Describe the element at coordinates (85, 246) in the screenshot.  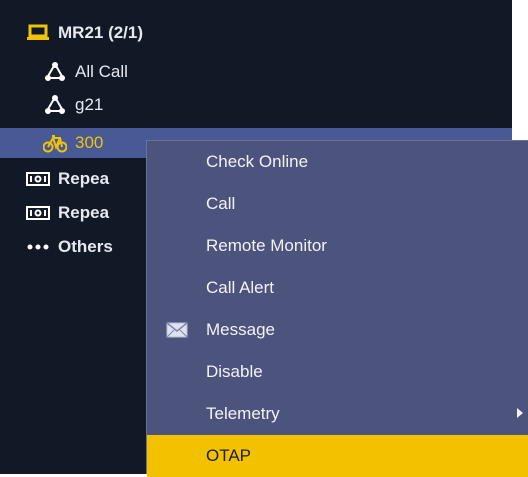
I see `tree-item-label: Others` at that location.